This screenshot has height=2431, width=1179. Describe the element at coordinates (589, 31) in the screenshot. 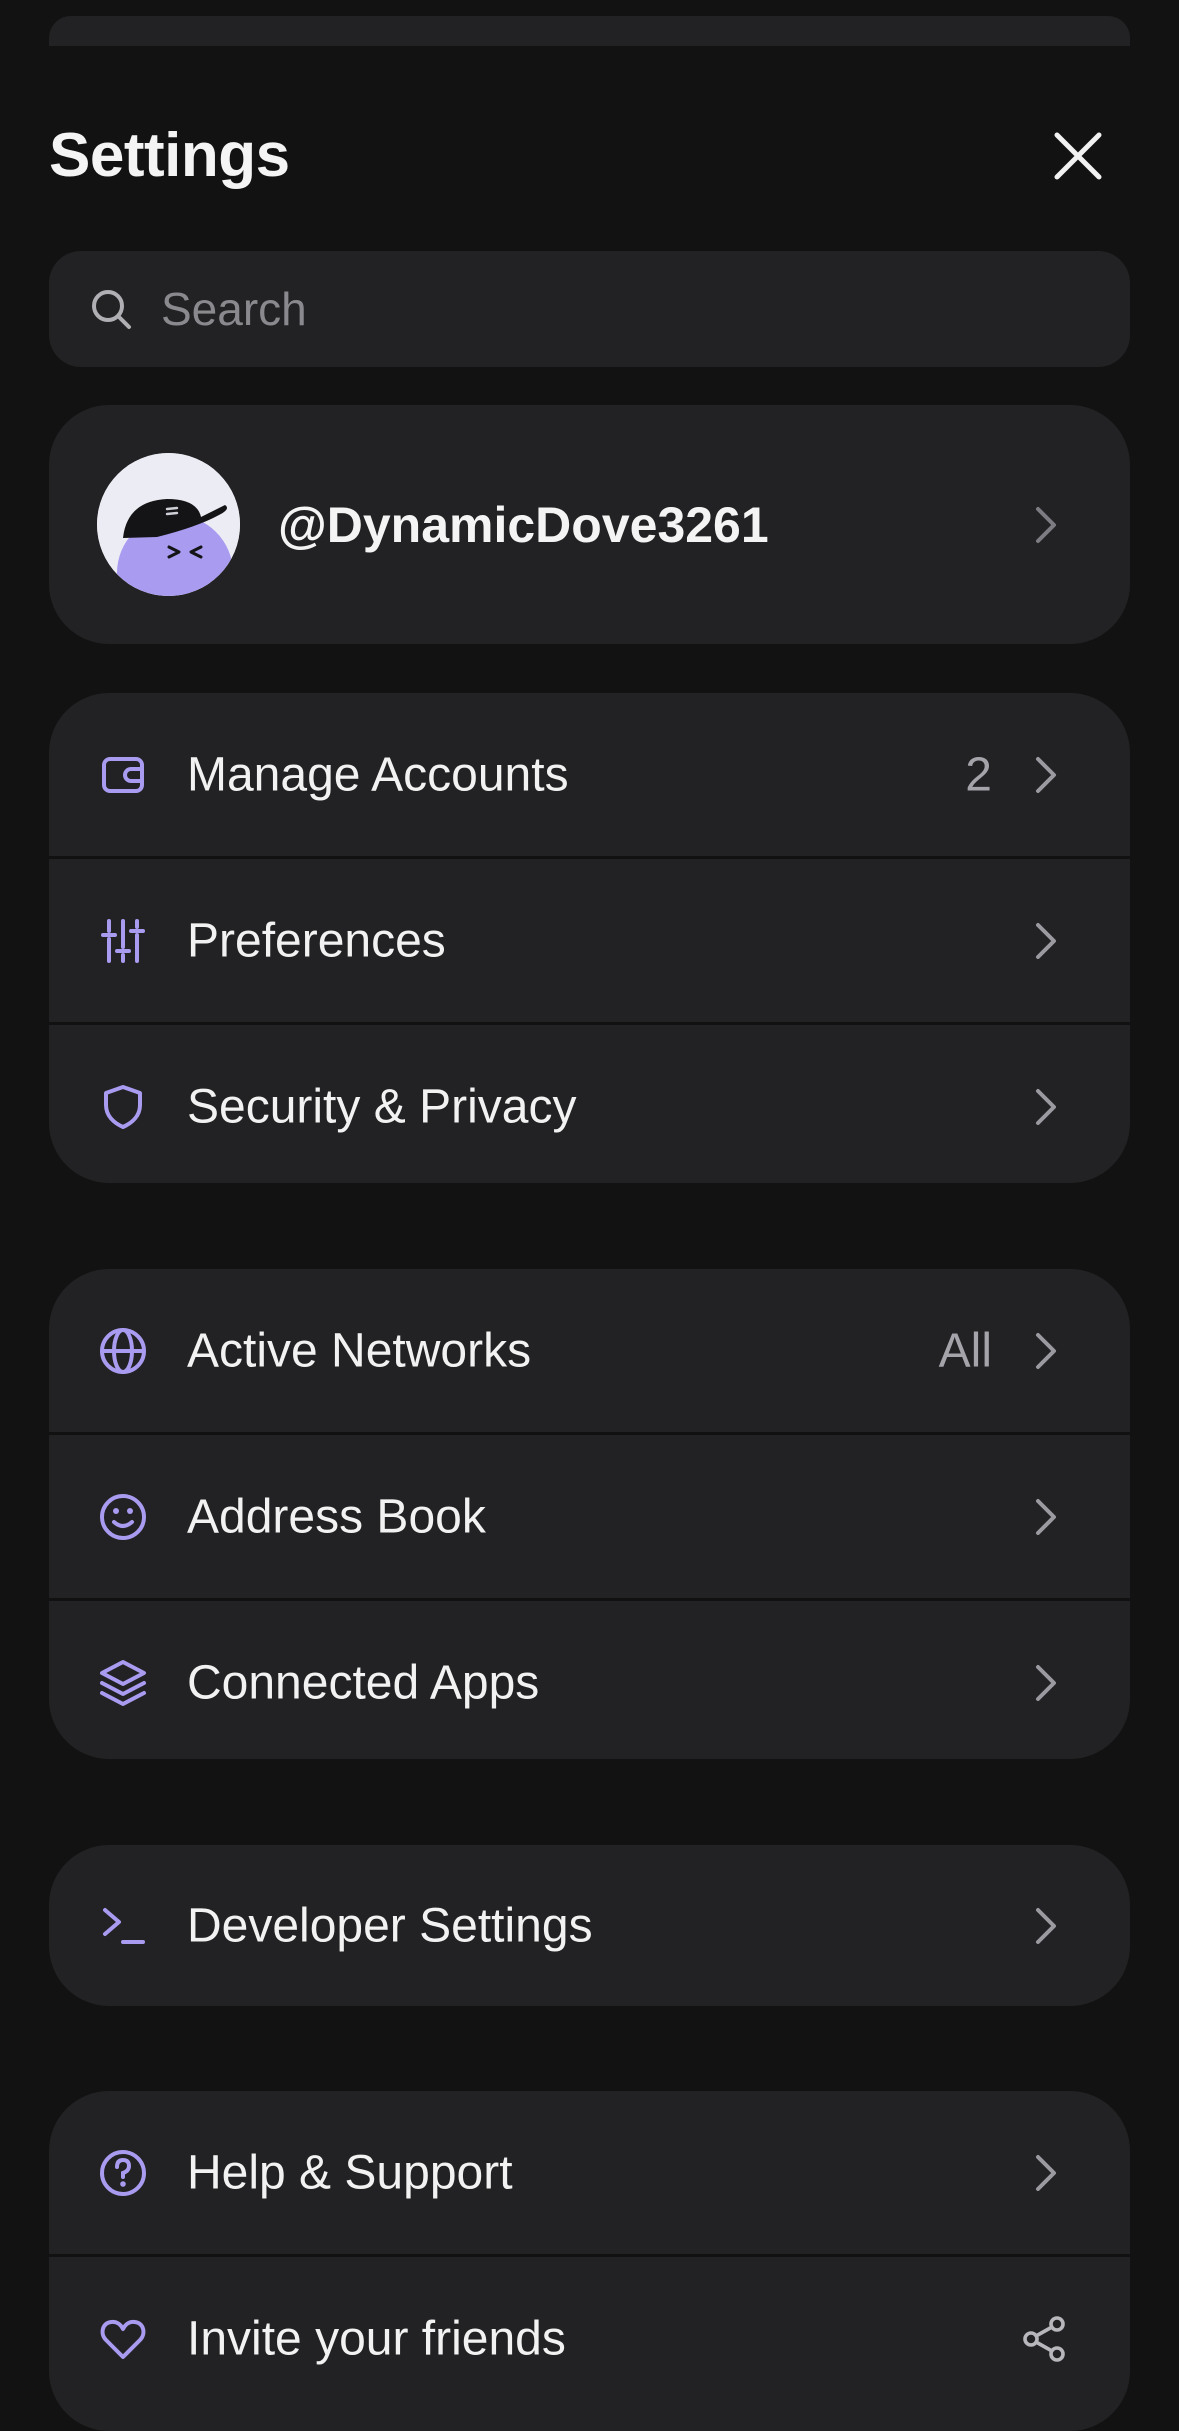

I see `sheet-top-edge` at that location.